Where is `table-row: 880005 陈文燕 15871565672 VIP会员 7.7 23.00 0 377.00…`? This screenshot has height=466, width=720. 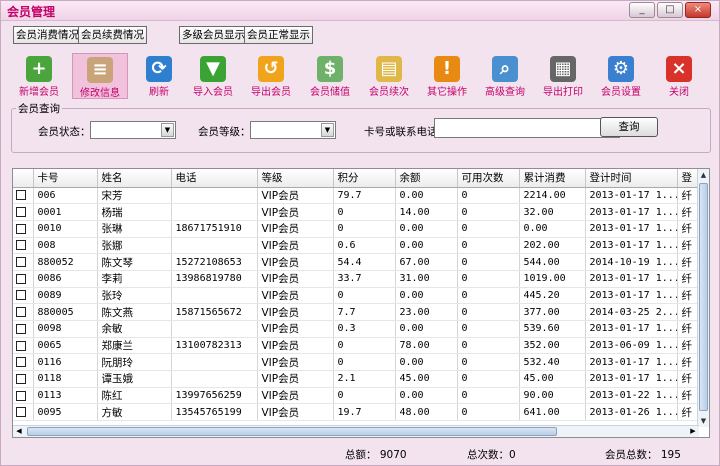 table-row: 880005 陈文燕 15871565672 VIP会员 7.7 23.00 0 377.00… is located at coordinates (356, 312).